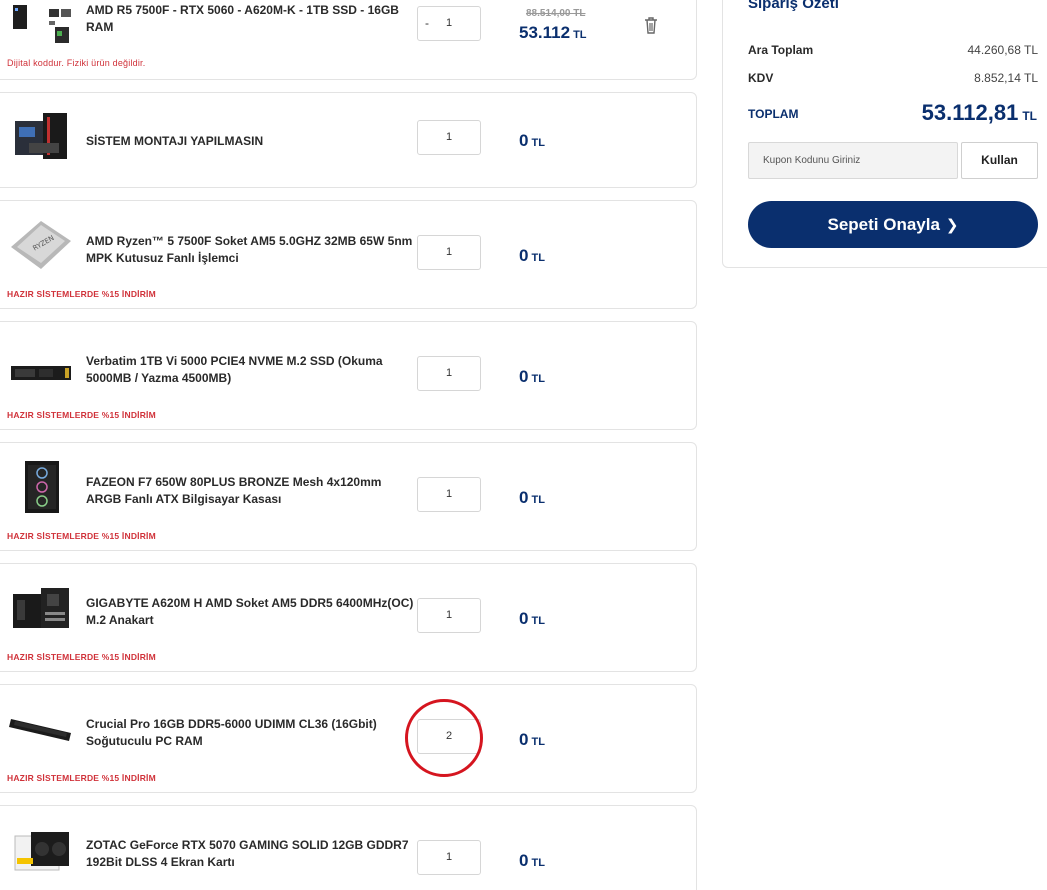 This screenshot has height=890, width=1047. What do you see at coordinates (545, 32) in the screenshot?
I see `price-value: 53.112` at bounding box center [545, 32].